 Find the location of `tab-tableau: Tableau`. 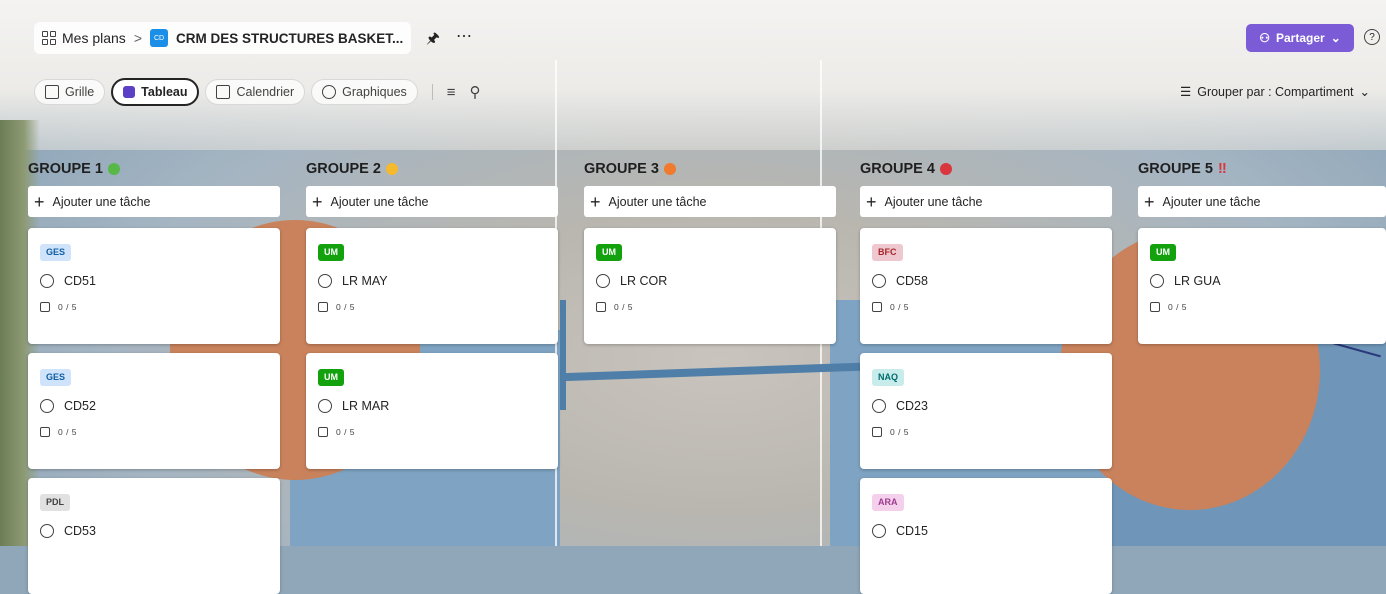

tab-tableau: Tableau is located at coordinates (155, 92).